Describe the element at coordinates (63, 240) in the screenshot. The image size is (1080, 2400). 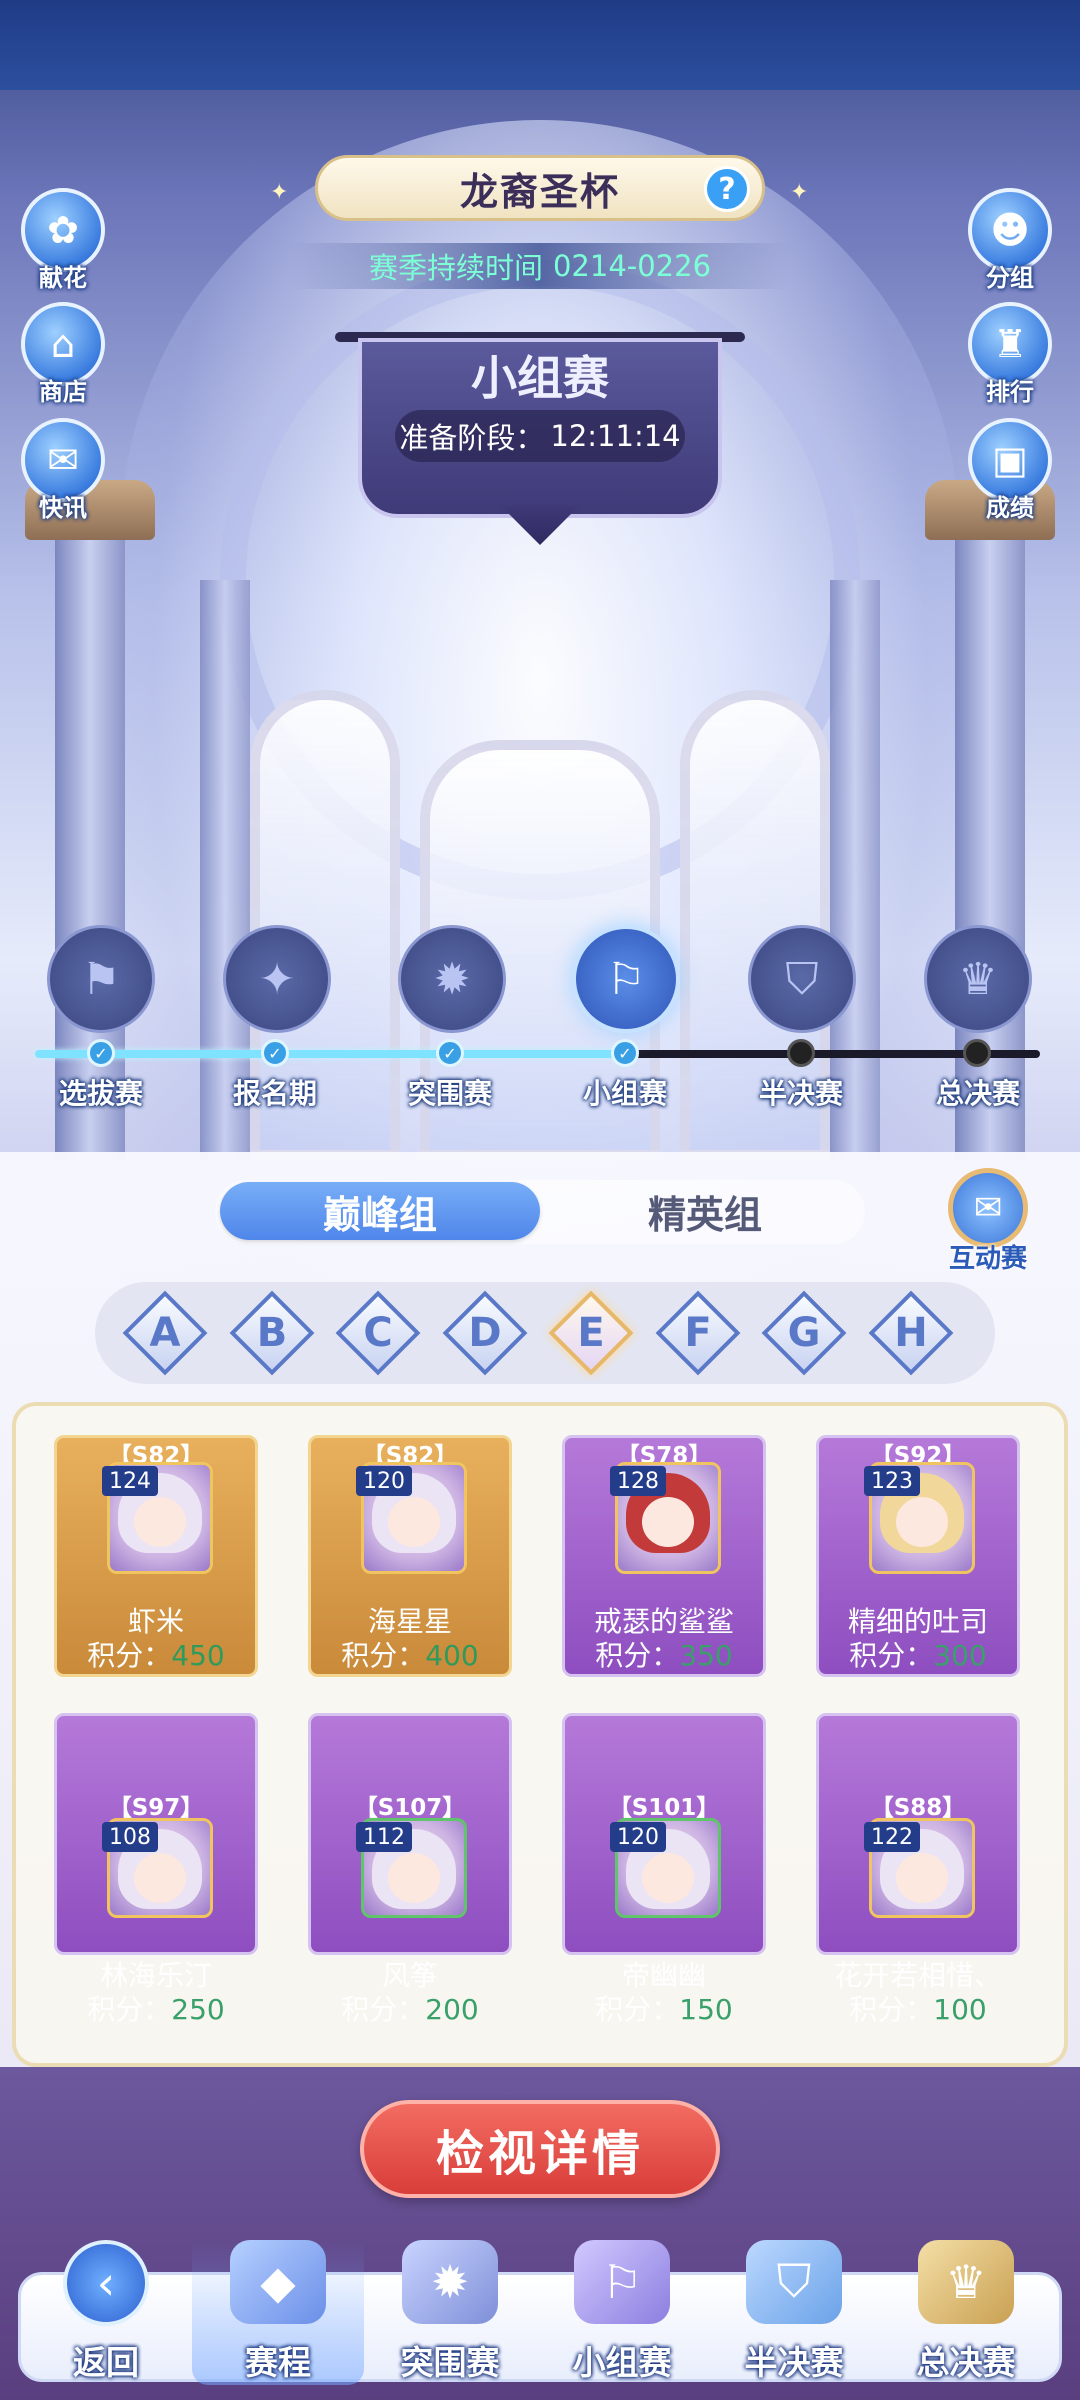
I see `flower-button: ✿ 献花` at that location.